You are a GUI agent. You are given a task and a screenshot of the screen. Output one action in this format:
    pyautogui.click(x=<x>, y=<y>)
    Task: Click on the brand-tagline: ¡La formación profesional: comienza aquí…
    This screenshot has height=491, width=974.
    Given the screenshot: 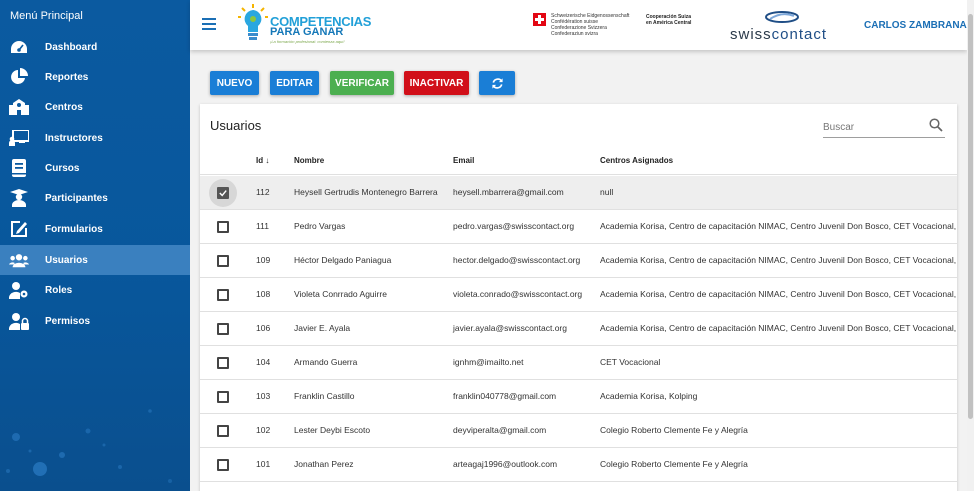 What is the action you would take?
    pyautogui.click(x=307, y=41)
    